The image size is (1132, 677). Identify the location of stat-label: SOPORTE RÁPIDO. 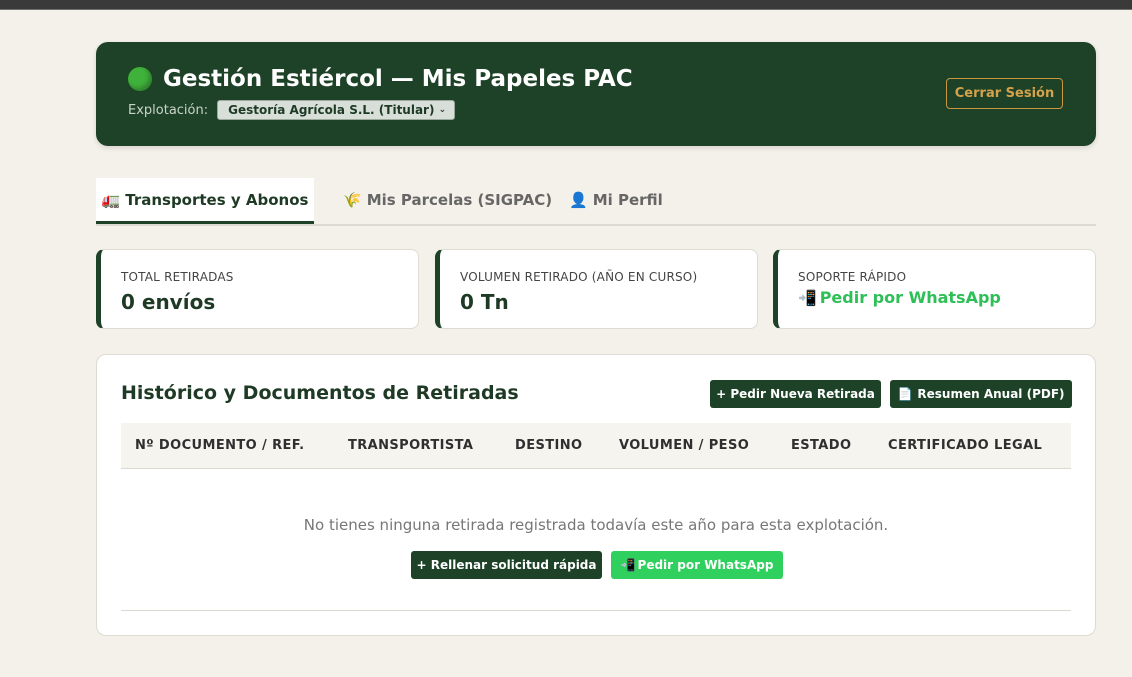
(852, 277).